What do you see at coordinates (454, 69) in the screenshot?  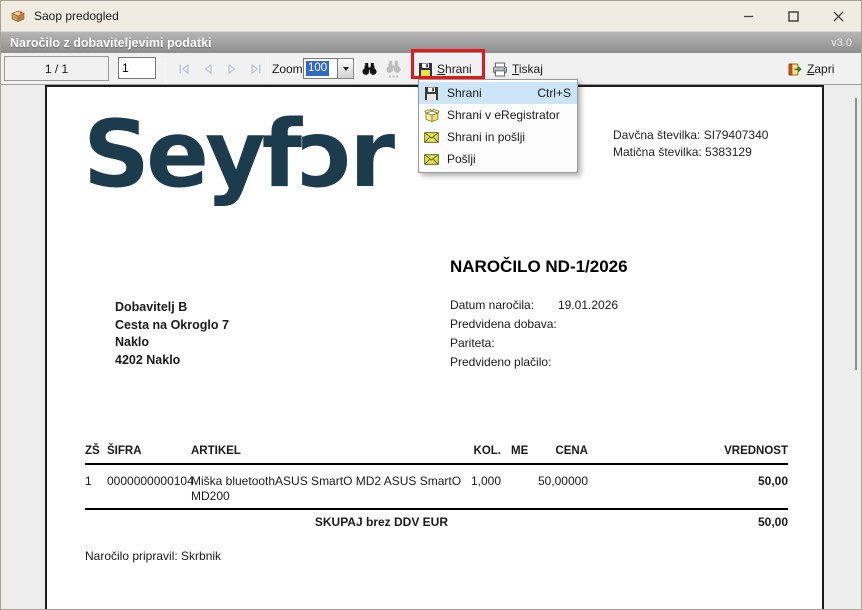 I see `save-button-label: Shrani` at bounding box center [454, 69].